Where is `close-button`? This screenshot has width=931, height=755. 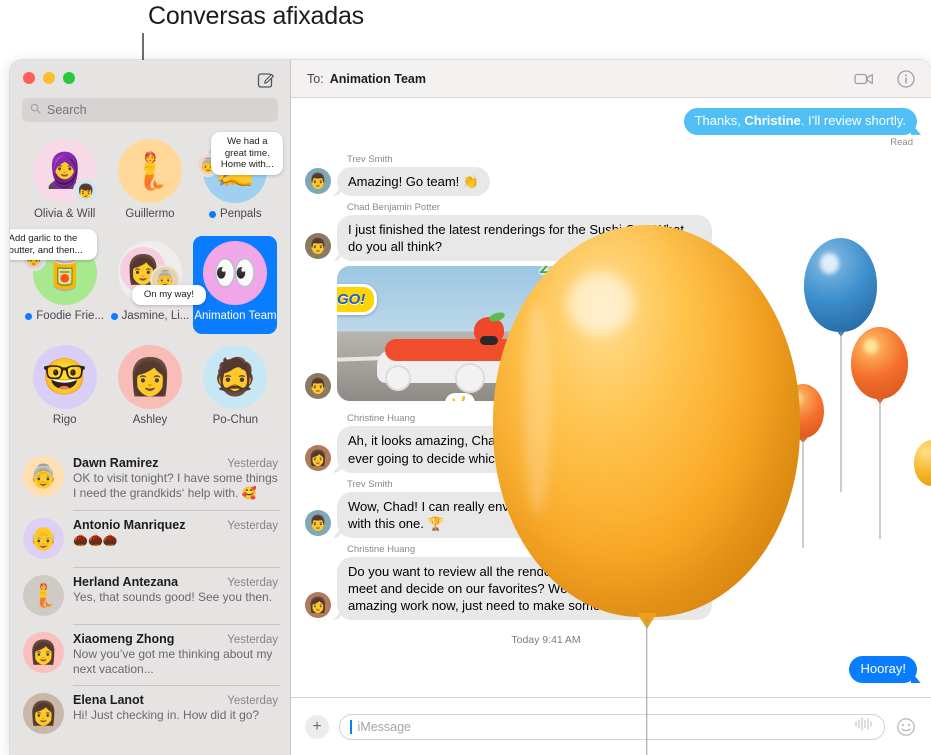 close-button is located at coordinates (29, 78).